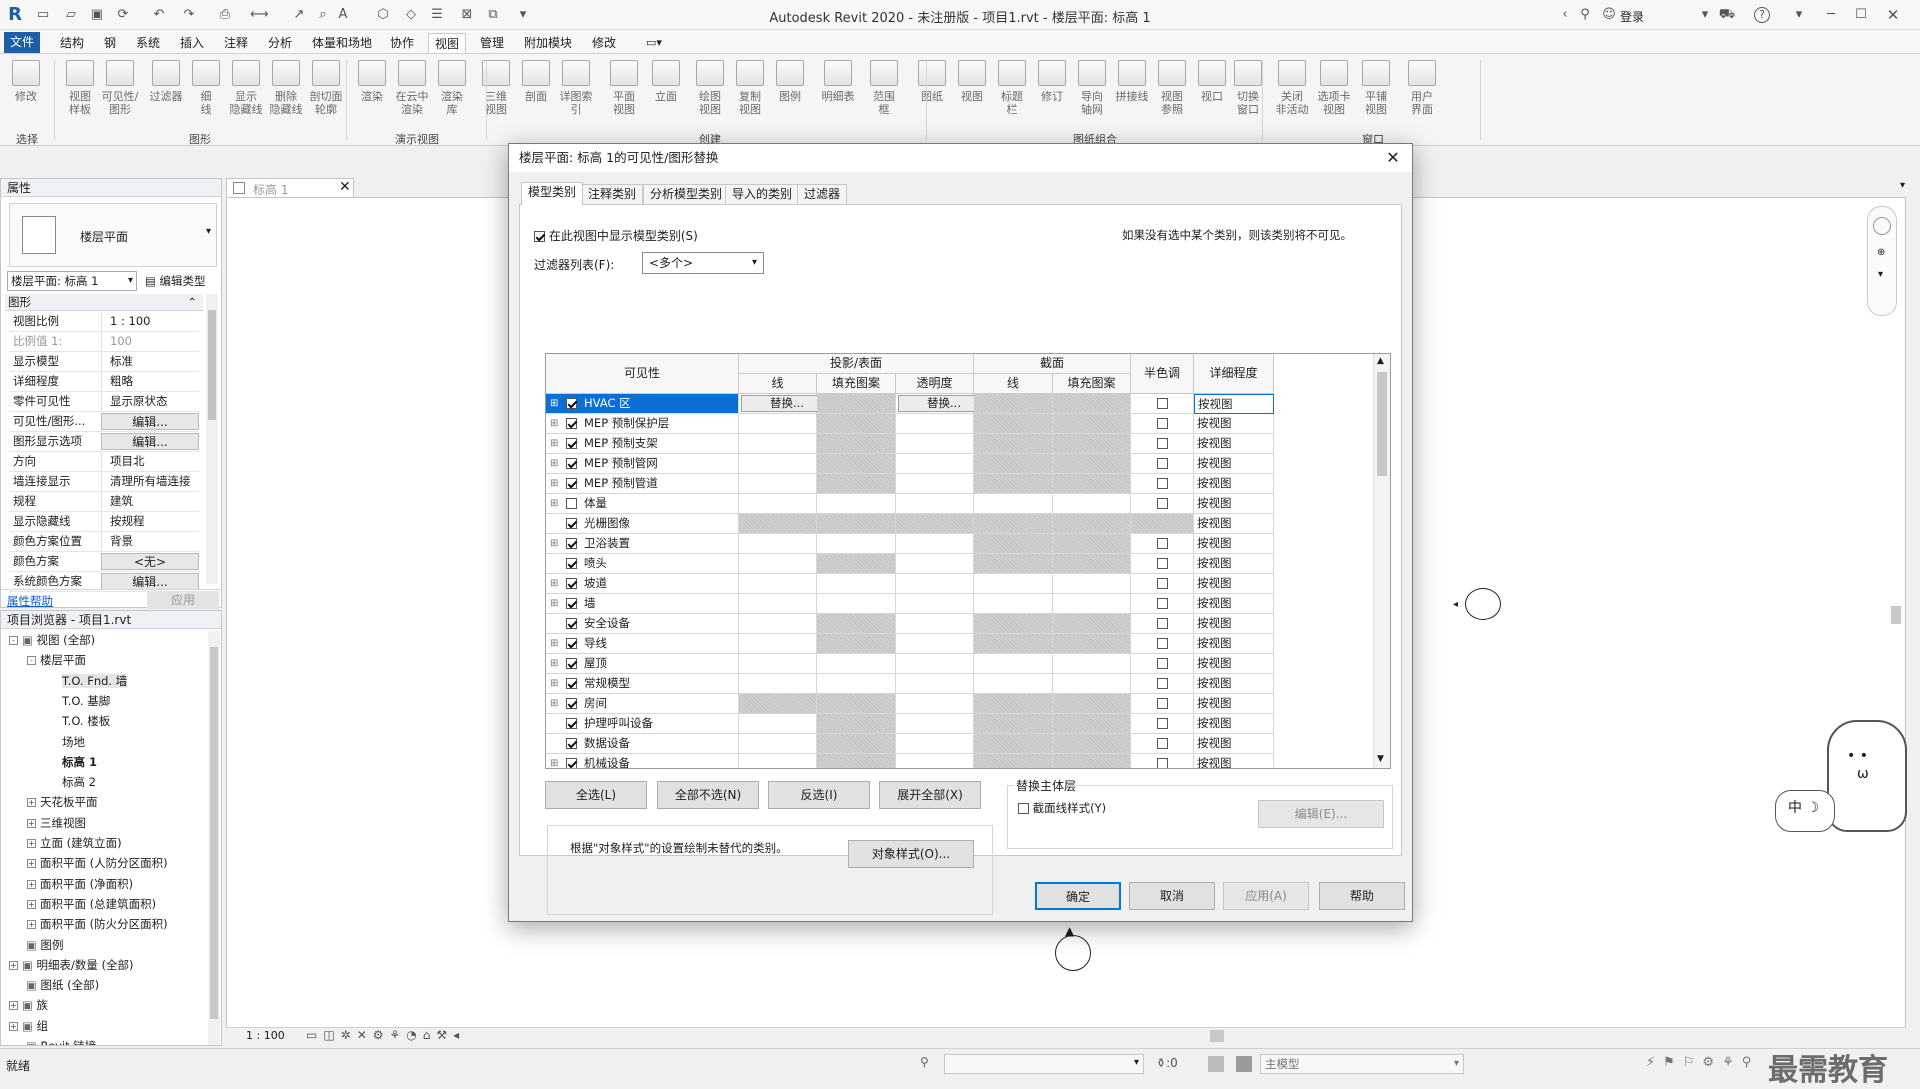 The image size is (1920, 1089). Describe the element at coordinates (71, 965) in the screenshot. I see `browser-item: + ▣ 明细表/数量 (全部)` at that location.